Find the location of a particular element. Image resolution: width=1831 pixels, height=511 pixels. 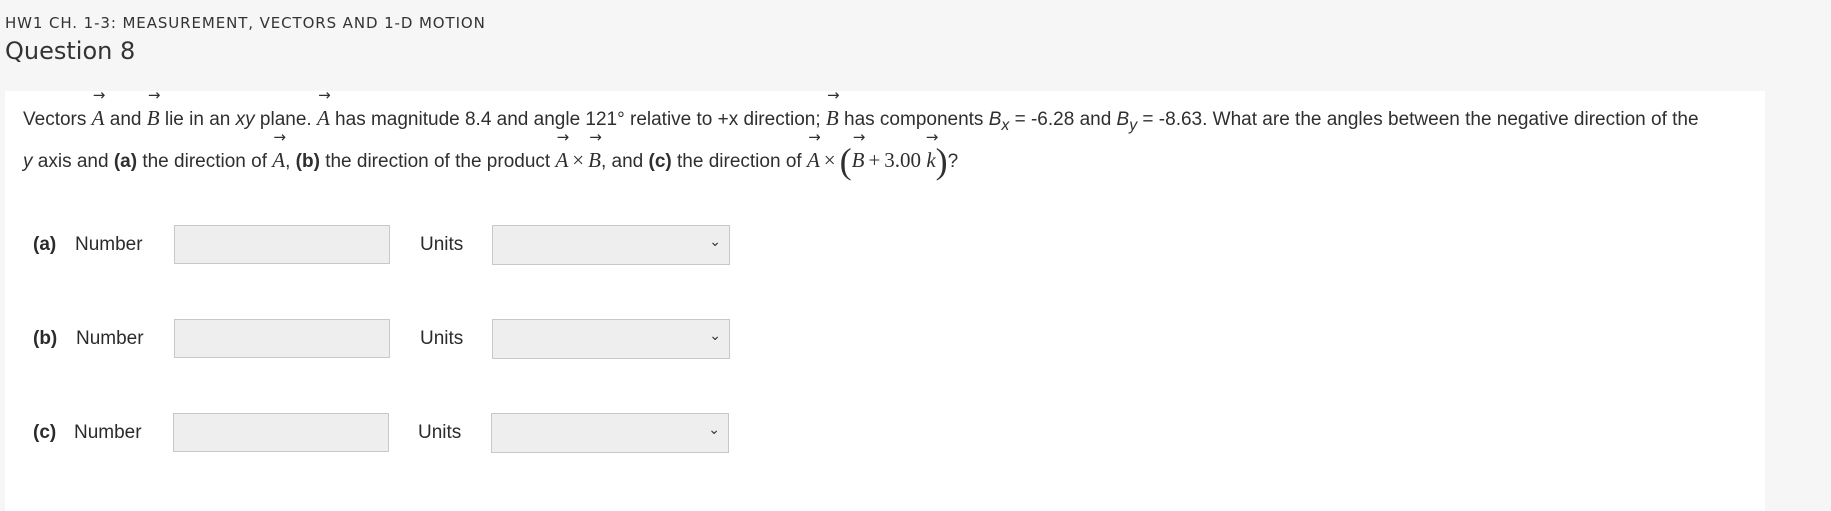

y-axis-label: y is located at coordinates (28, 161).